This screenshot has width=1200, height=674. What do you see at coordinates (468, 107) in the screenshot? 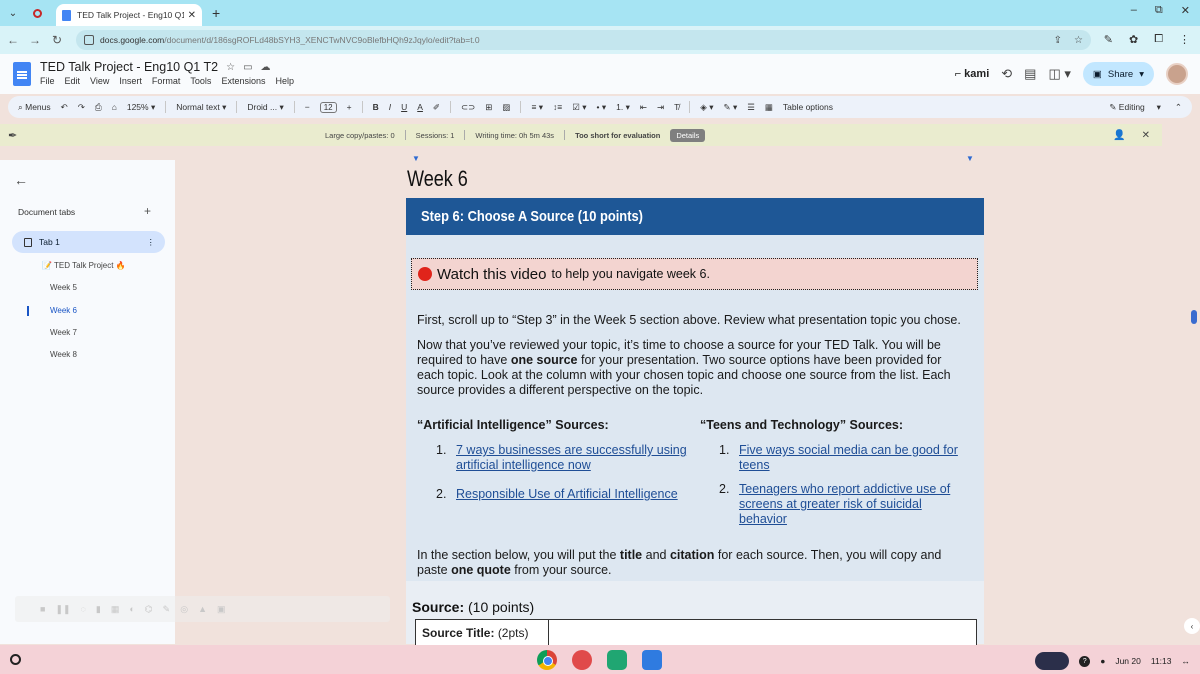
I see `insert-link-icon: ⊂⊃` at bounding box center [468, 107].